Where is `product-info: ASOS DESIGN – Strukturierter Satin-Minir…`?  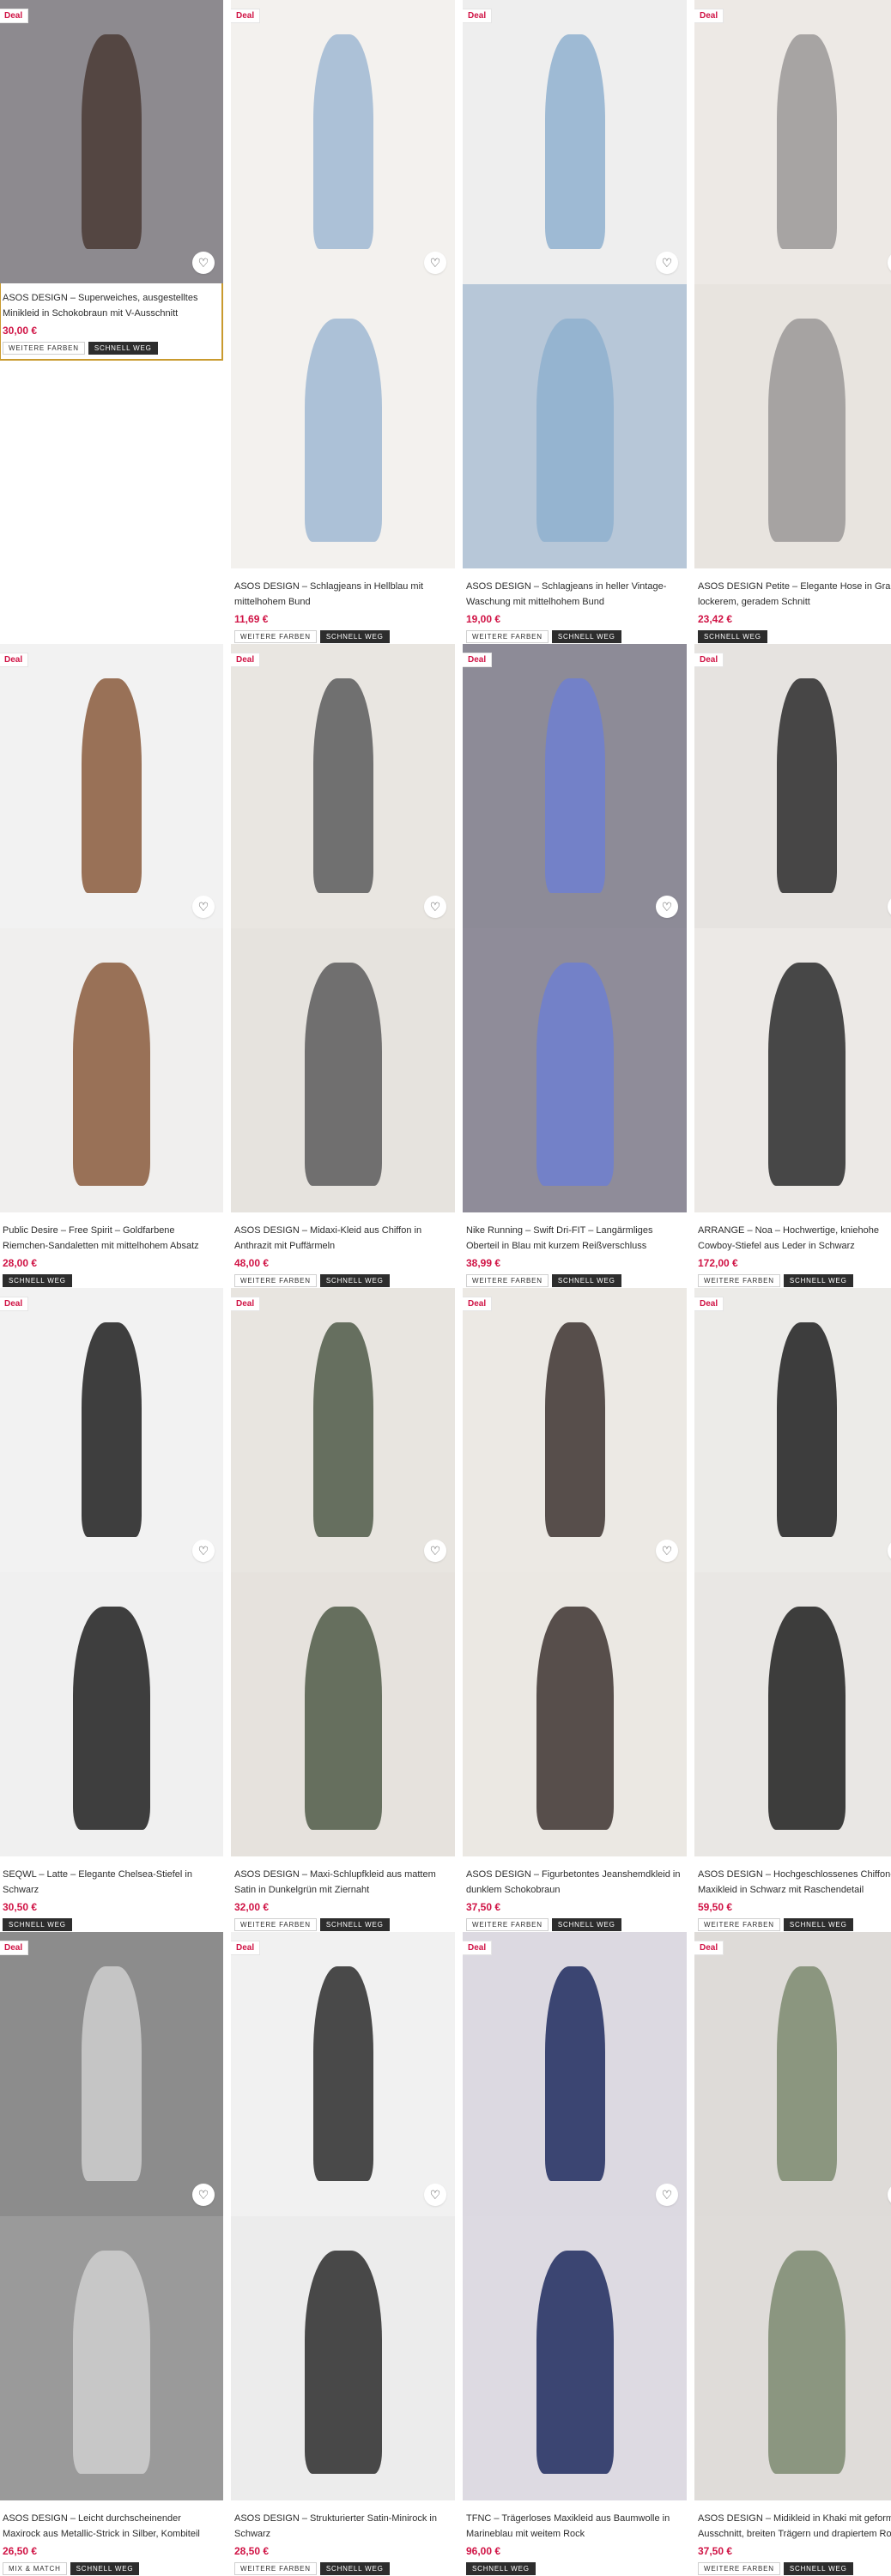
product-info: ASOS DESIGN – Strukturierter Satin-Minir… is located at coordinates (343, 2537).